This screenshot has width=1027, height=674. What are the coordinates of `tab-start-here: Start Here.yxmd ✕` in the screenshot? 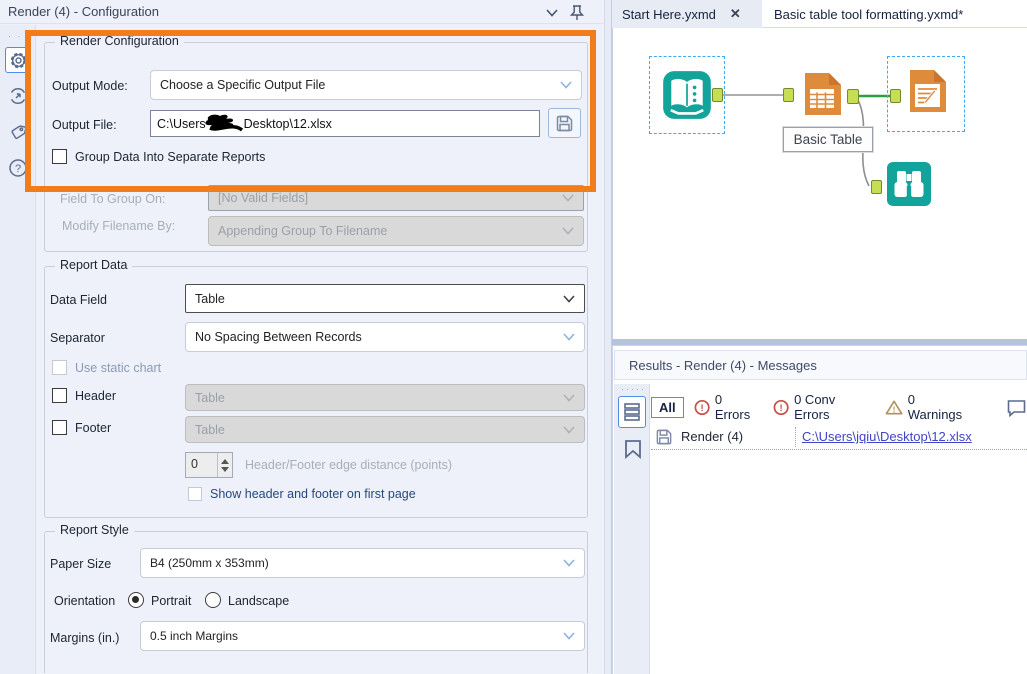 It's located at (687, 14).